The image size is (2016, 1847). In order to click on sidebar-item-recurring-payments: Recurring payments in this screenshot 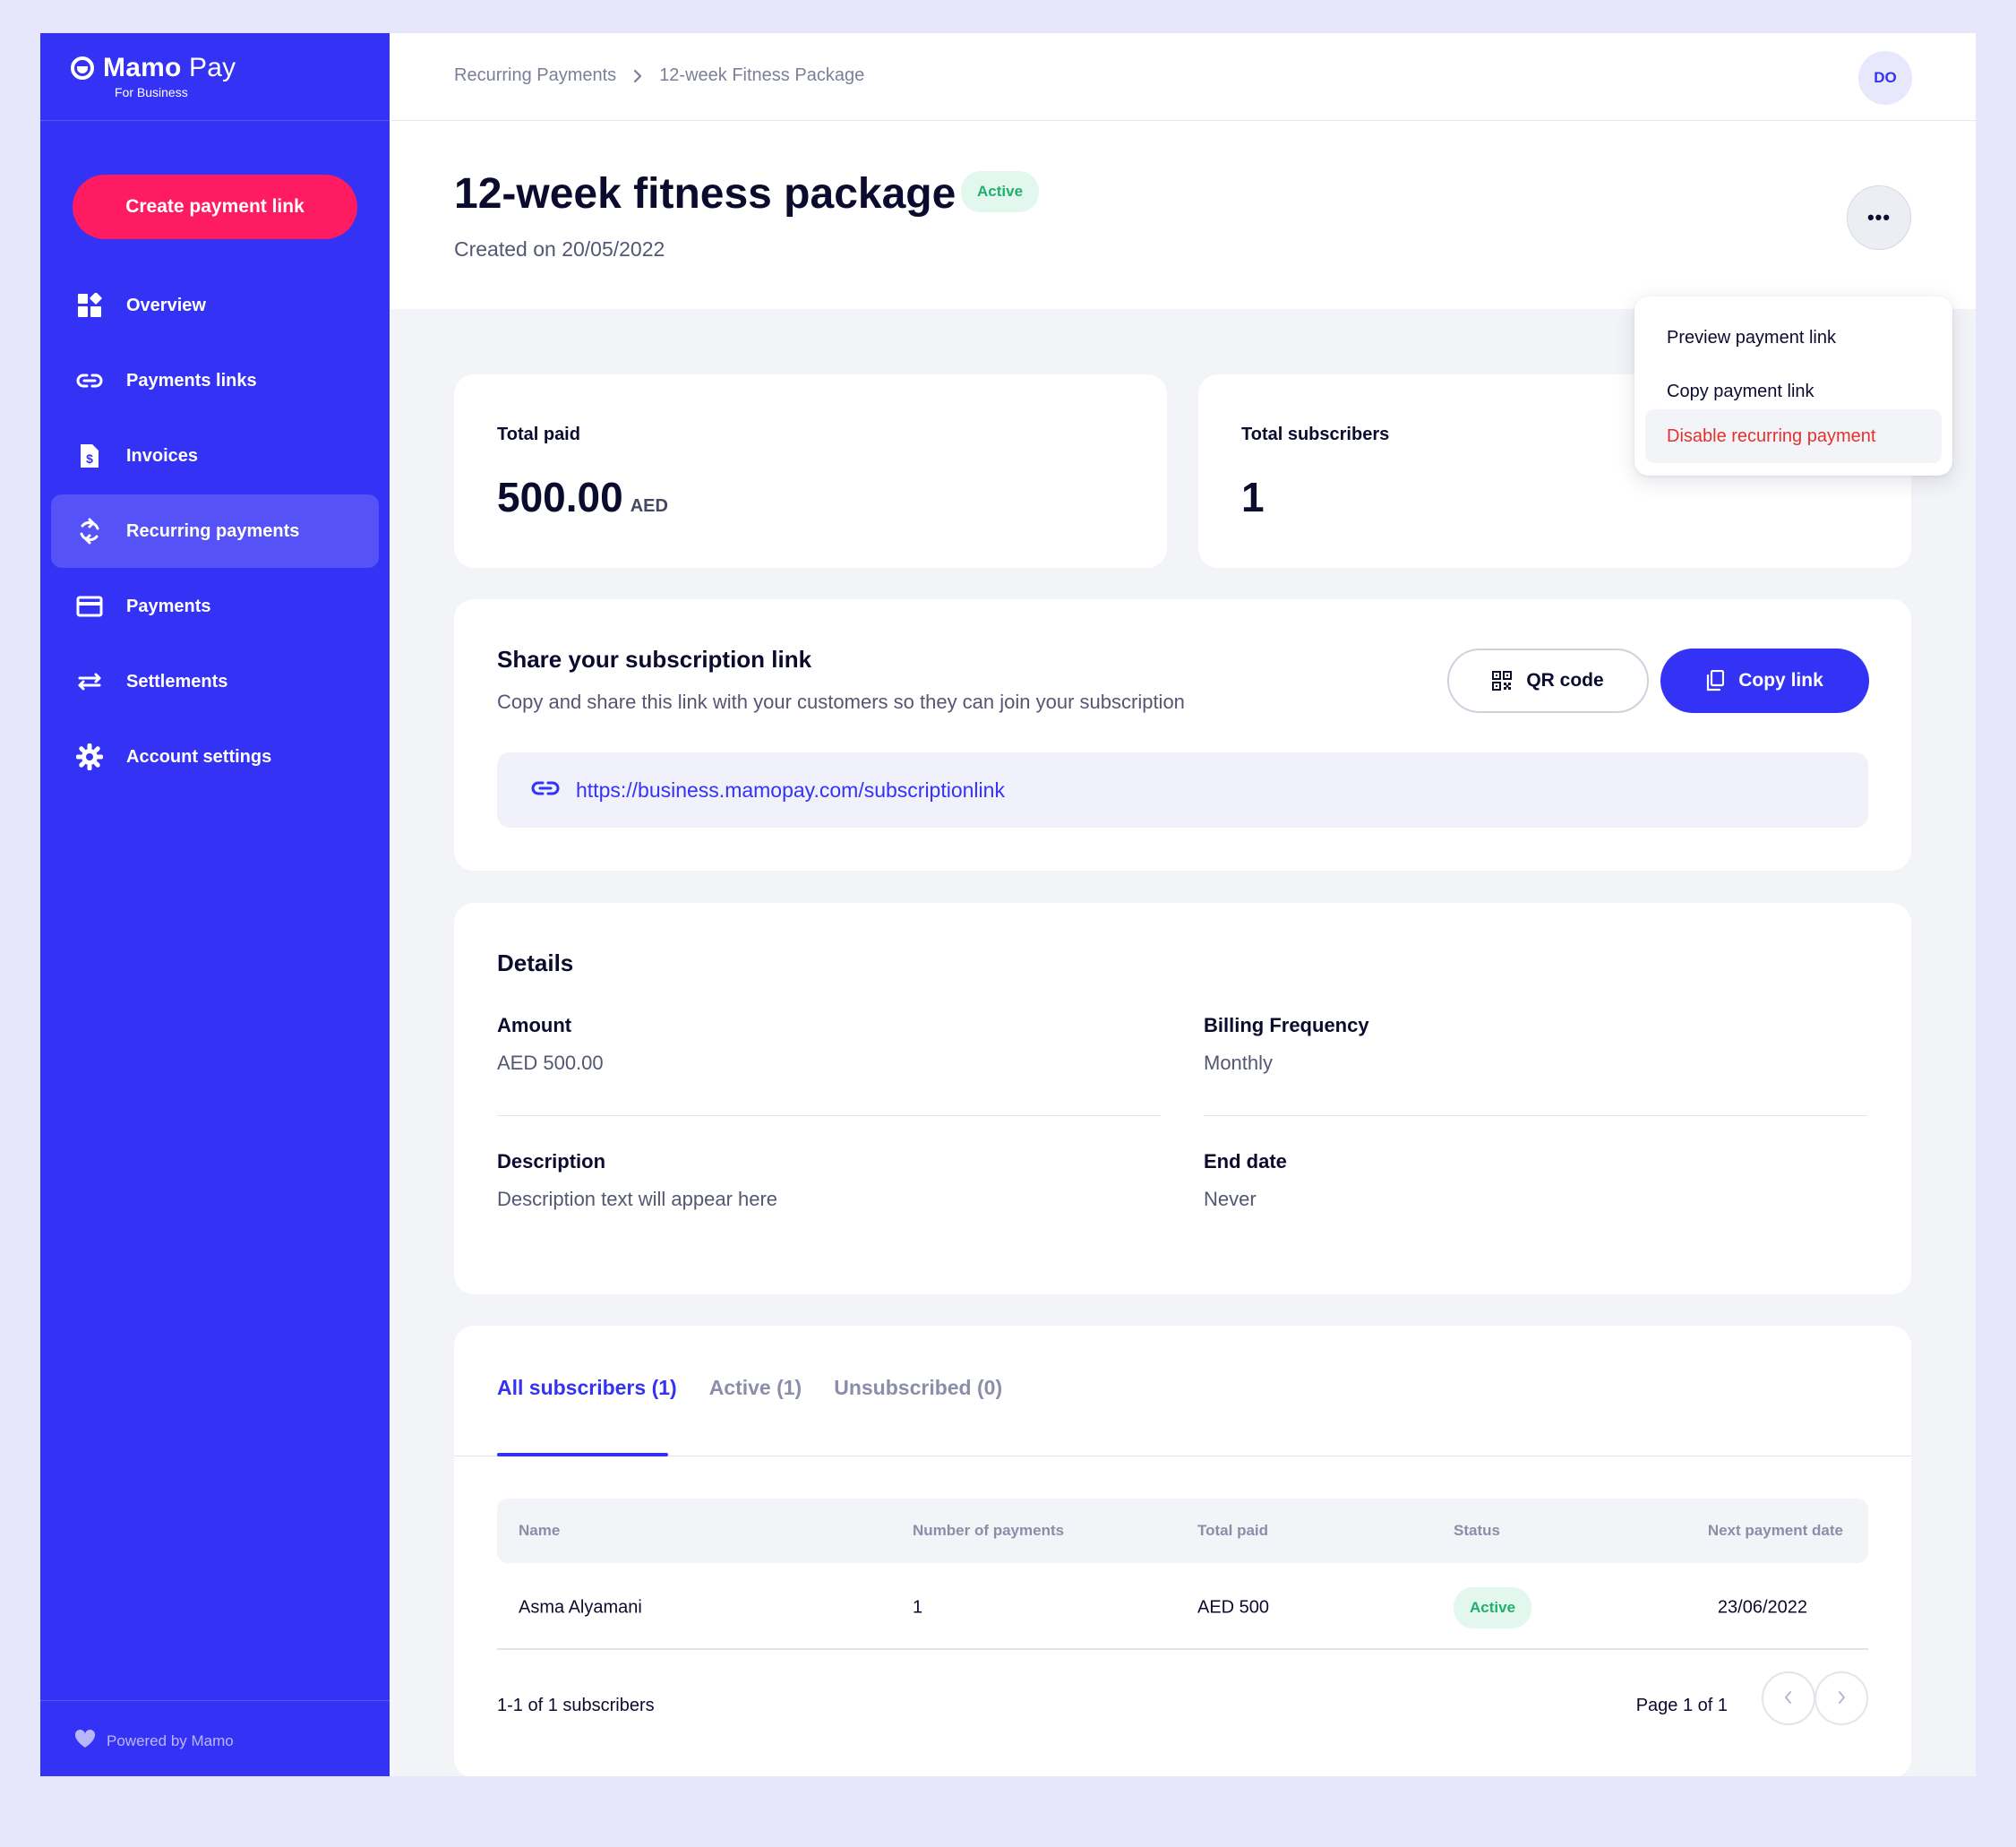, I will do `click(215, 531)`.